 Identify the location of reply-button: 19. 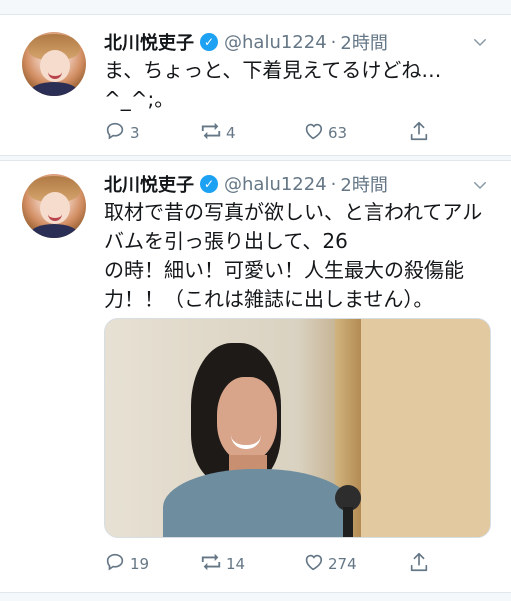
(126, 564).